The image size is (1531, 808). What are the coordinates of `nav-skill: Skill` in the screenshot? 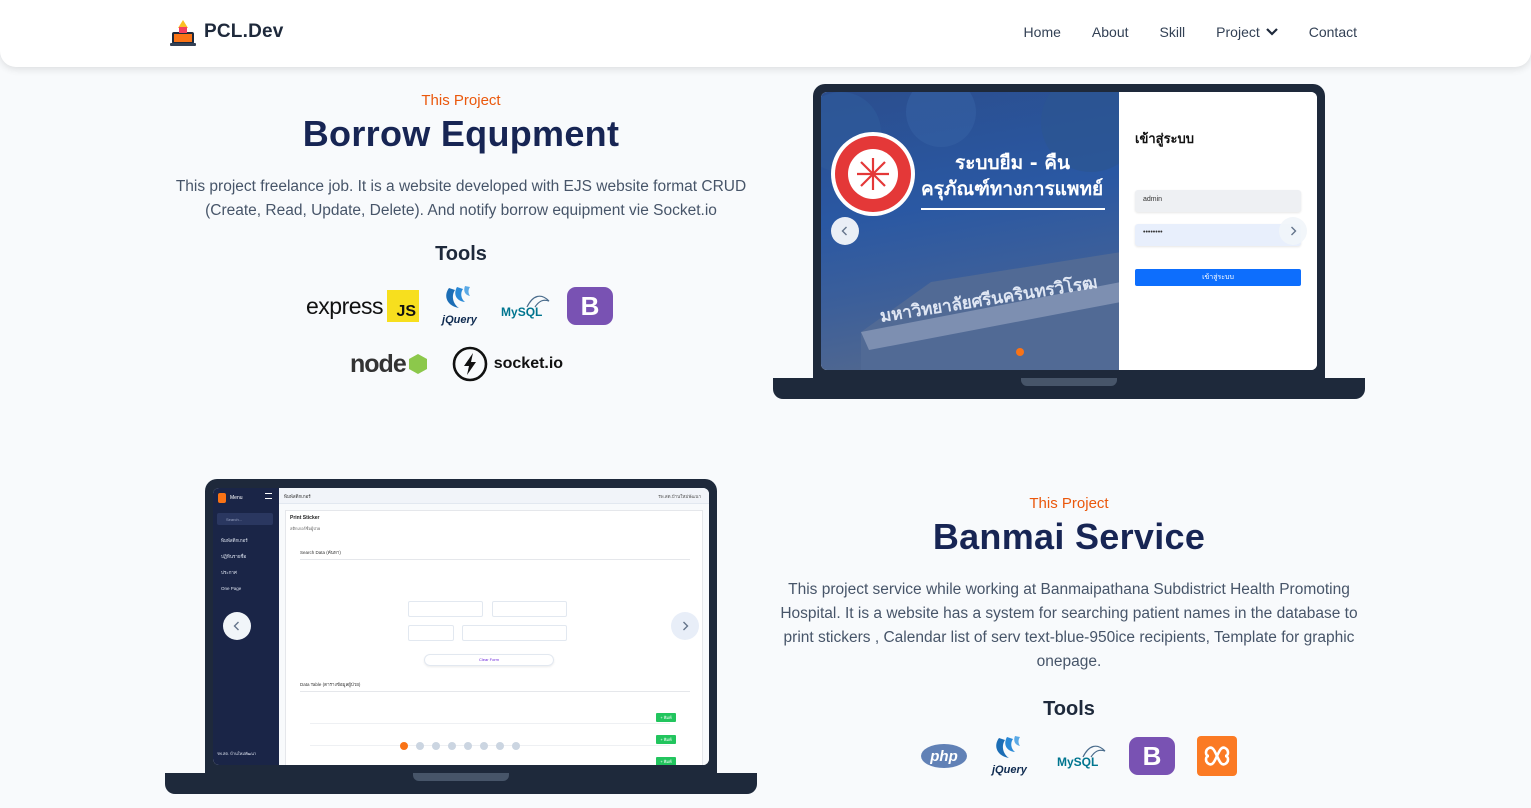 It's located at (1173, 32).